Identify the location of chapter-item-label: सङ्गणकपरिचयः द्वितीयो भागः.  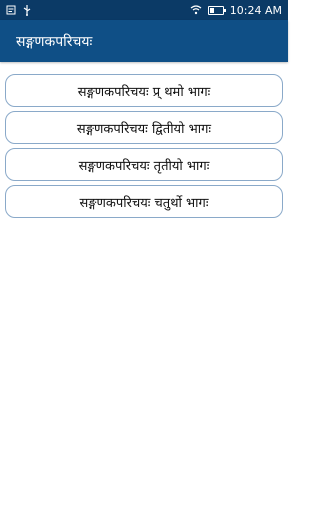
(144, 129).